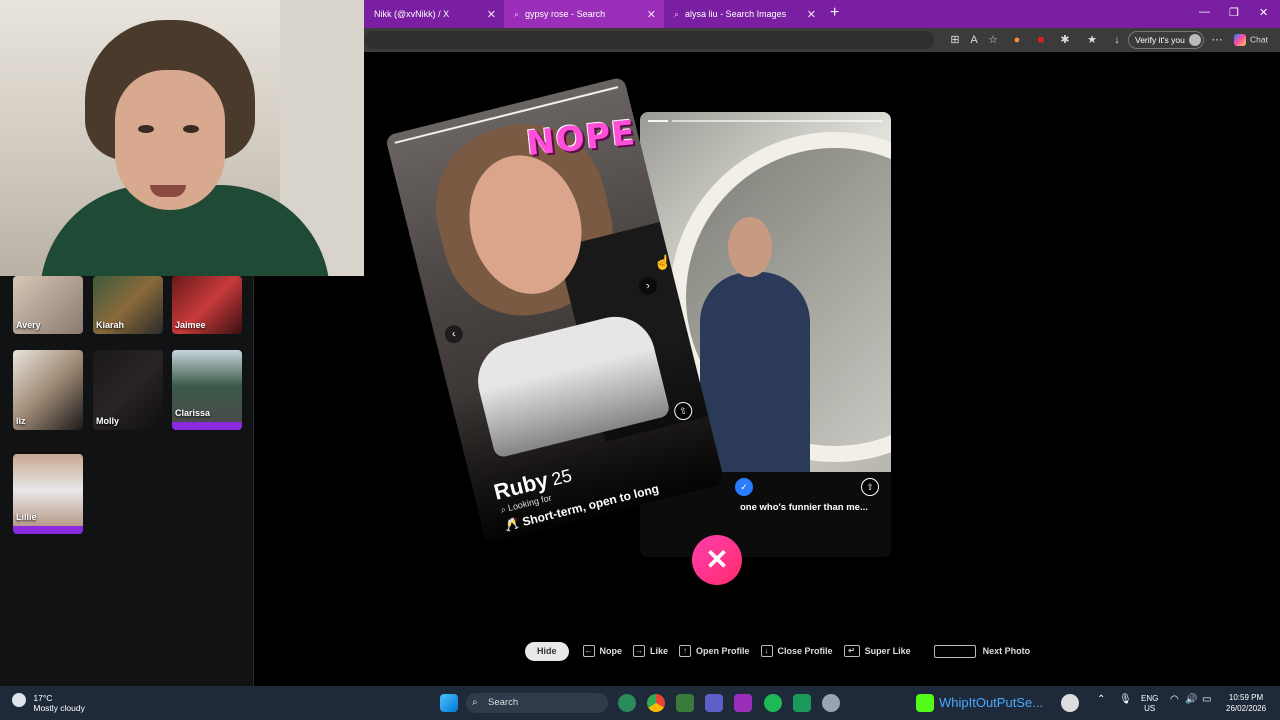 This screenshot has height=720, width=1280. I want to click on downloads-icon: ↓, so click(1117, 40).